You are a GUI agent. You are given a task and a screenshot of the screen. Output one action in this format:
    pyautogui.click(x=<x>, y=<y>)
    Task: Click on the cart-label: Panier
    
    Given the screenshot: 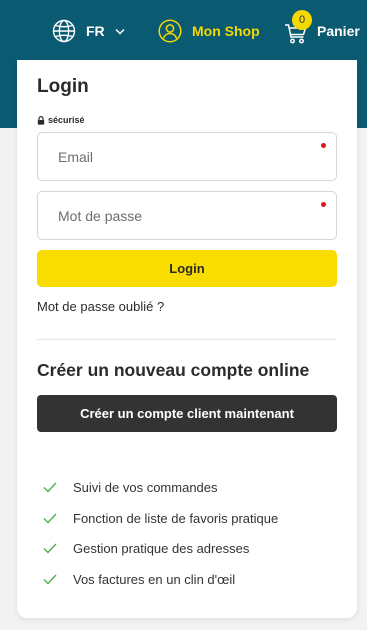 What is the action you would take?
    pyautogui.click(x=338, y=31)
    